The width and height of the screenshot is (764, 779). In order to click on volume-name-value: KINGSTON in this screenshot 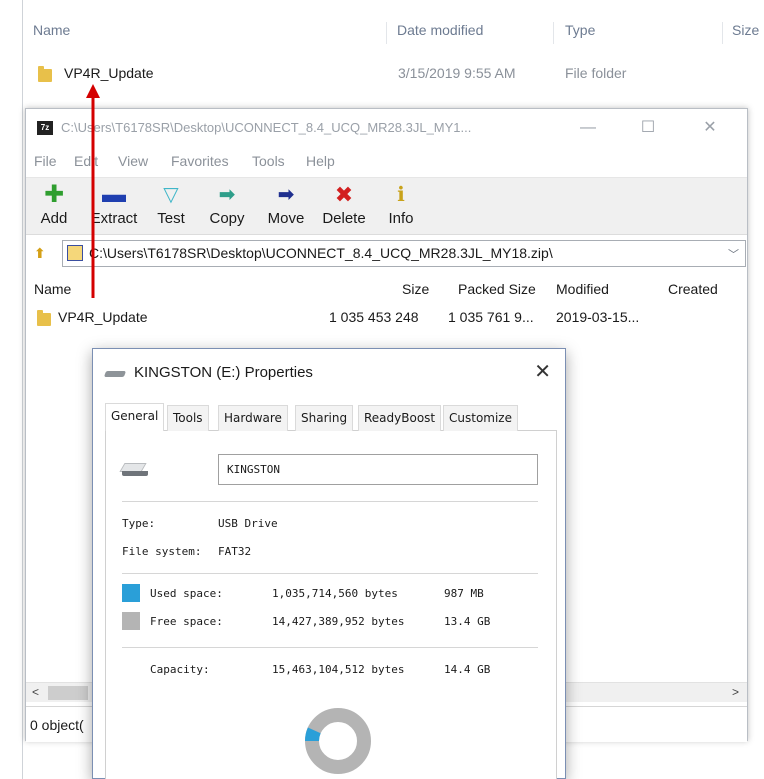, I will do `click(253, 469)`.